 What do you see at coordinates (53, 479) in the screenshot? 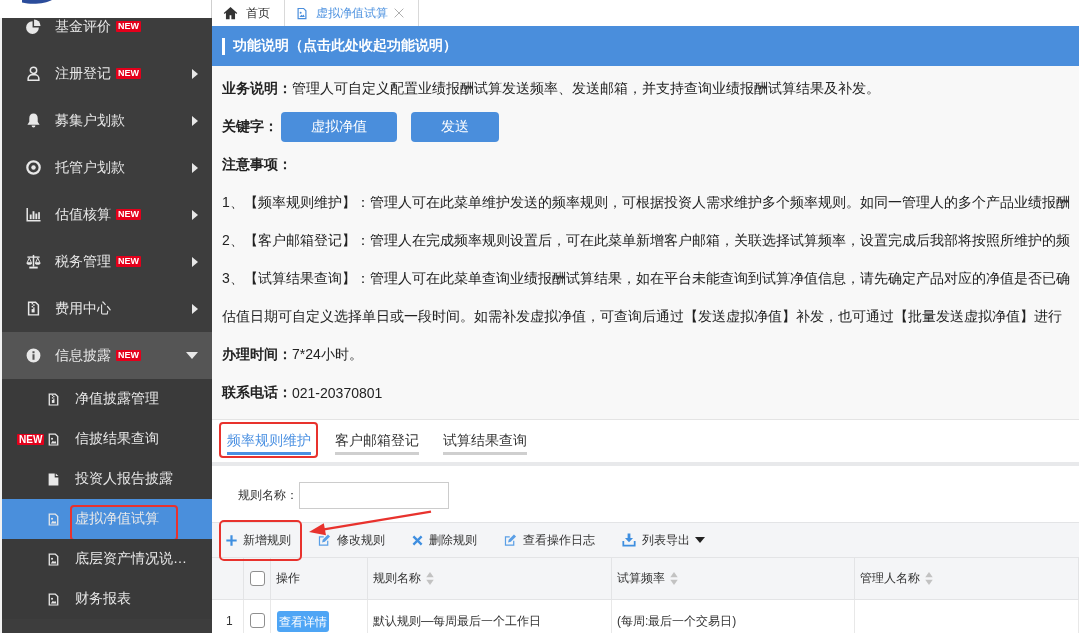
I see `file-icon` at bounding box center [53, 479].